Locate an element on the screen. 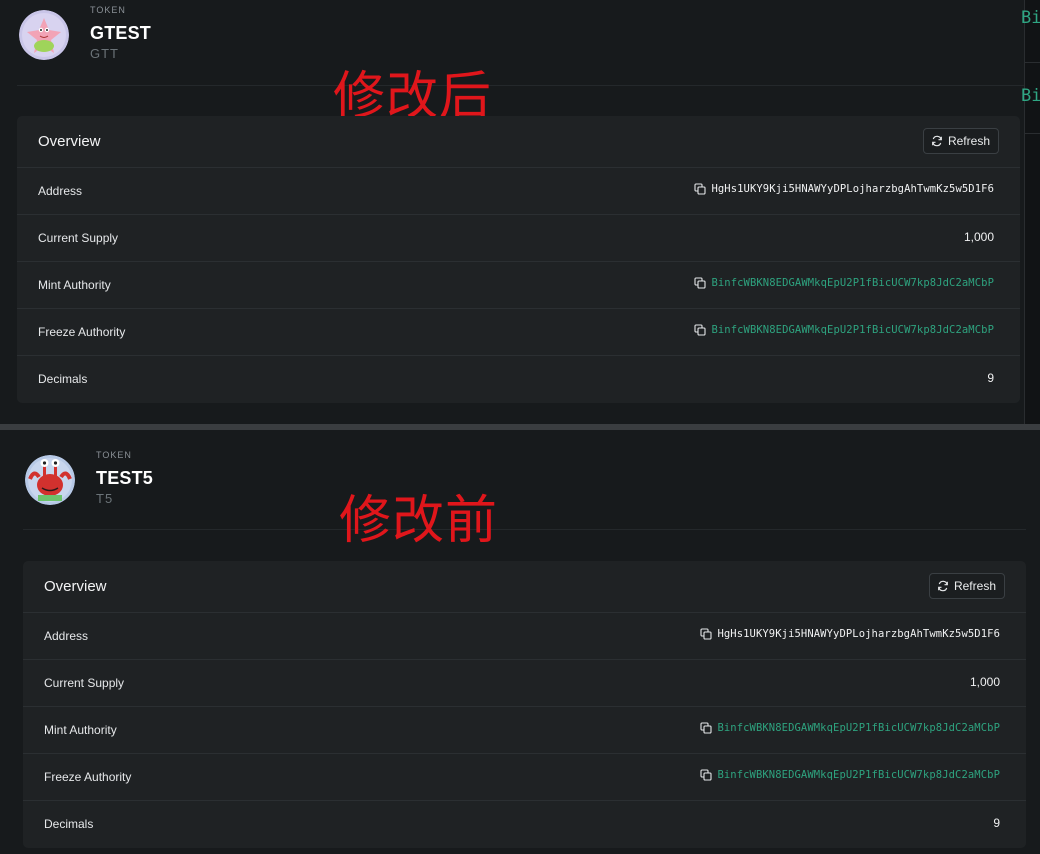  token-symbol: T5 is located at coordinates (105, 498).